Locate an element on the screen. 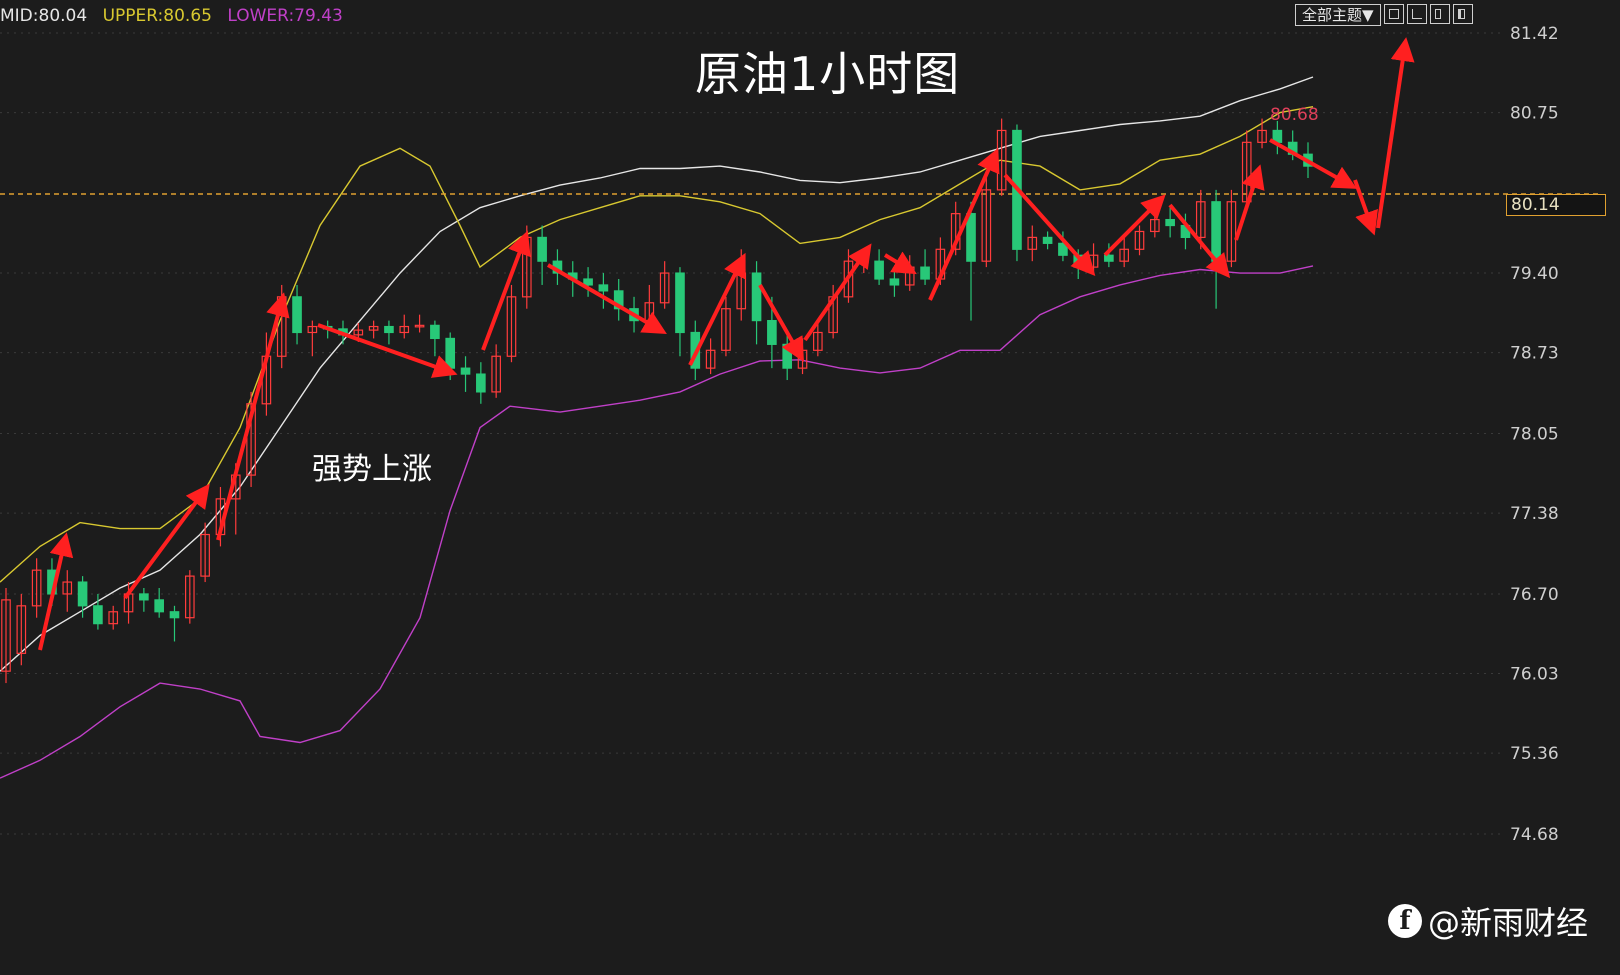 The image size is (1620, 975). y-tick-label: 76.03 is located at coordinates (1534, 675).